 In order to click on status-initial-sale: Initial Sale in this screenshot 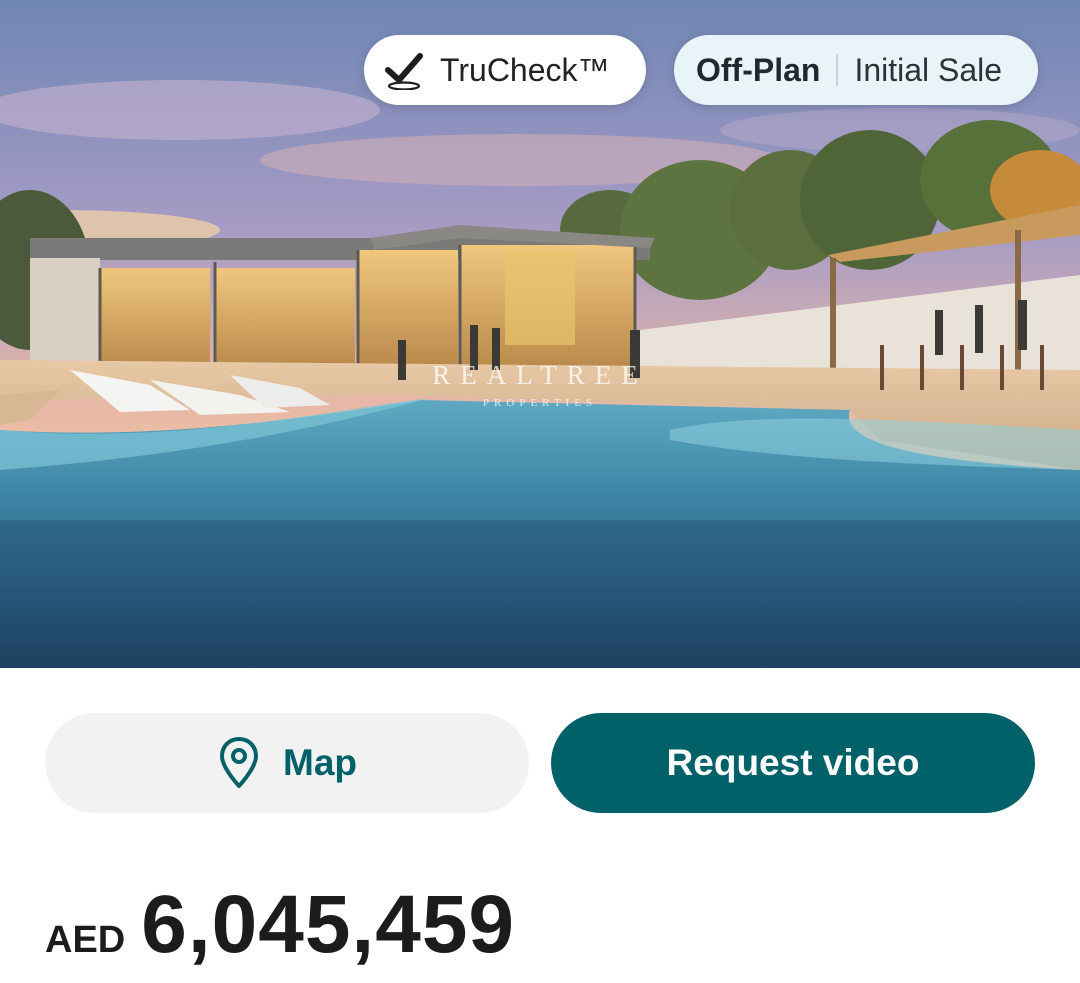, I will do `click(928, 69)`.